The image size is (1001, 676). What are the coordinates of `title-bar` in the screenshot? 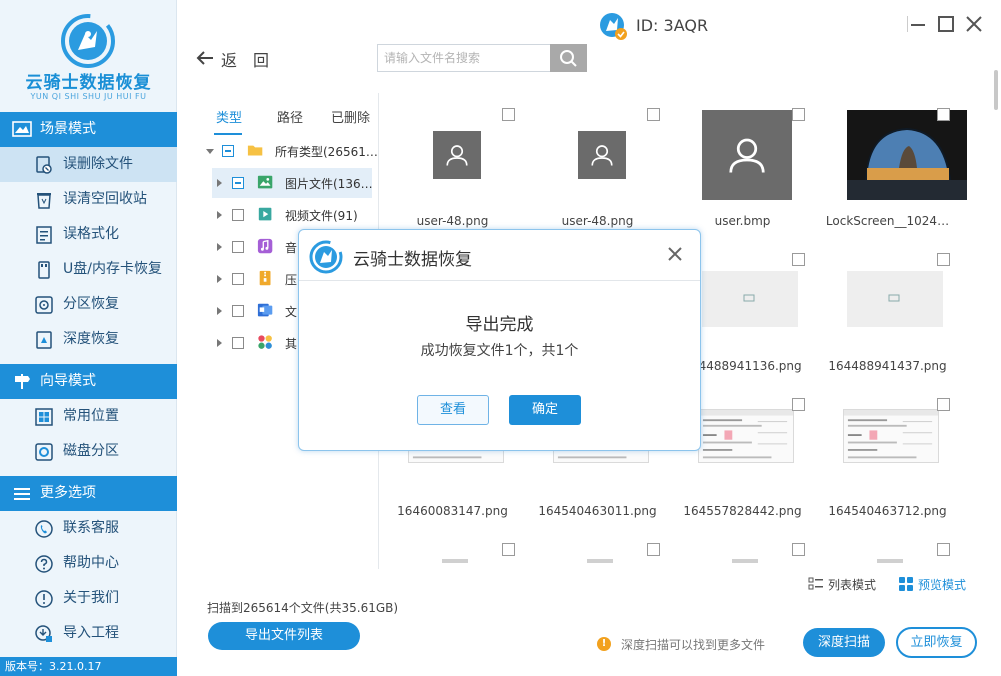 It's located at (589, 25).